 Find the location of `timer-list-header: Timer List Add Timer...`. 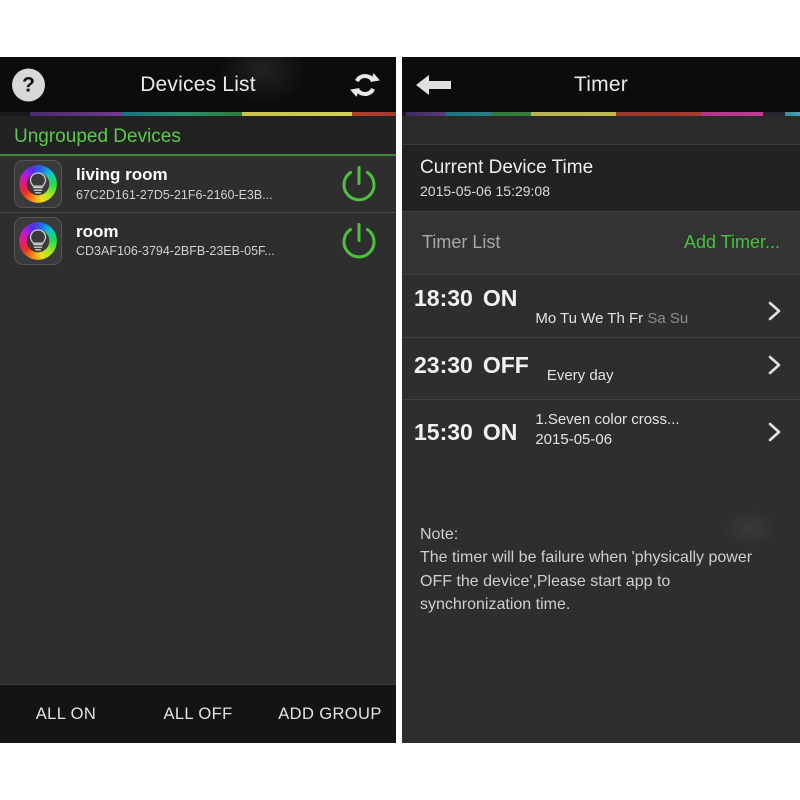

timer-list-header: Timer List Add Timer... is located at coordinates (601, 243).